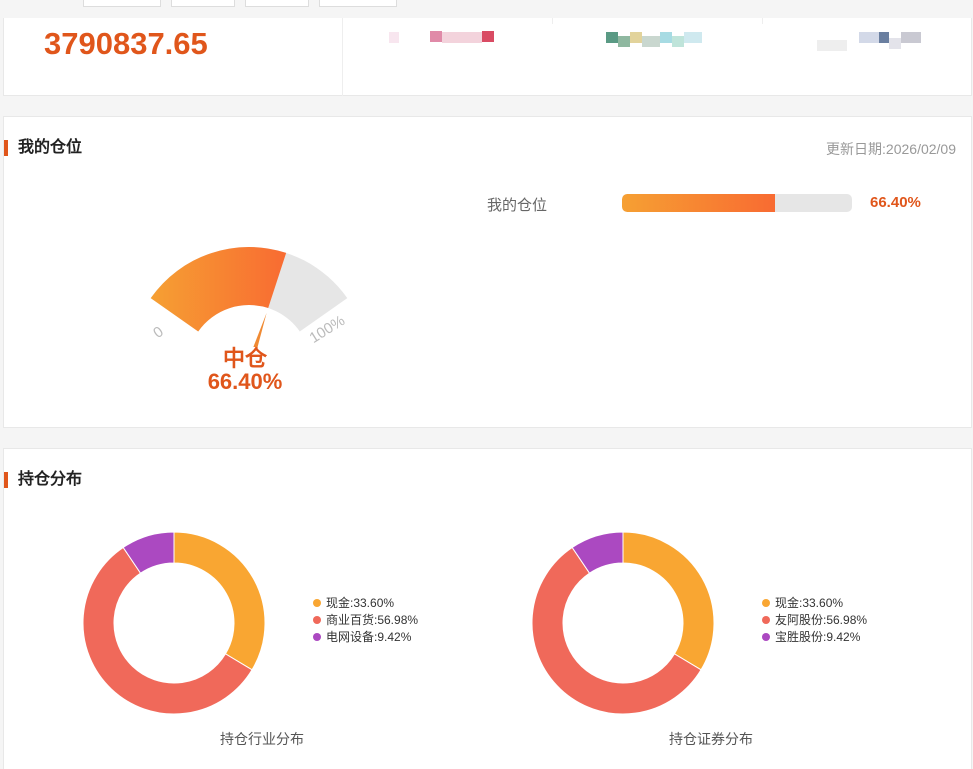 This screenshot has height=769, width=973. I want to click on section-title: 持仓分布, so click(43, 480).